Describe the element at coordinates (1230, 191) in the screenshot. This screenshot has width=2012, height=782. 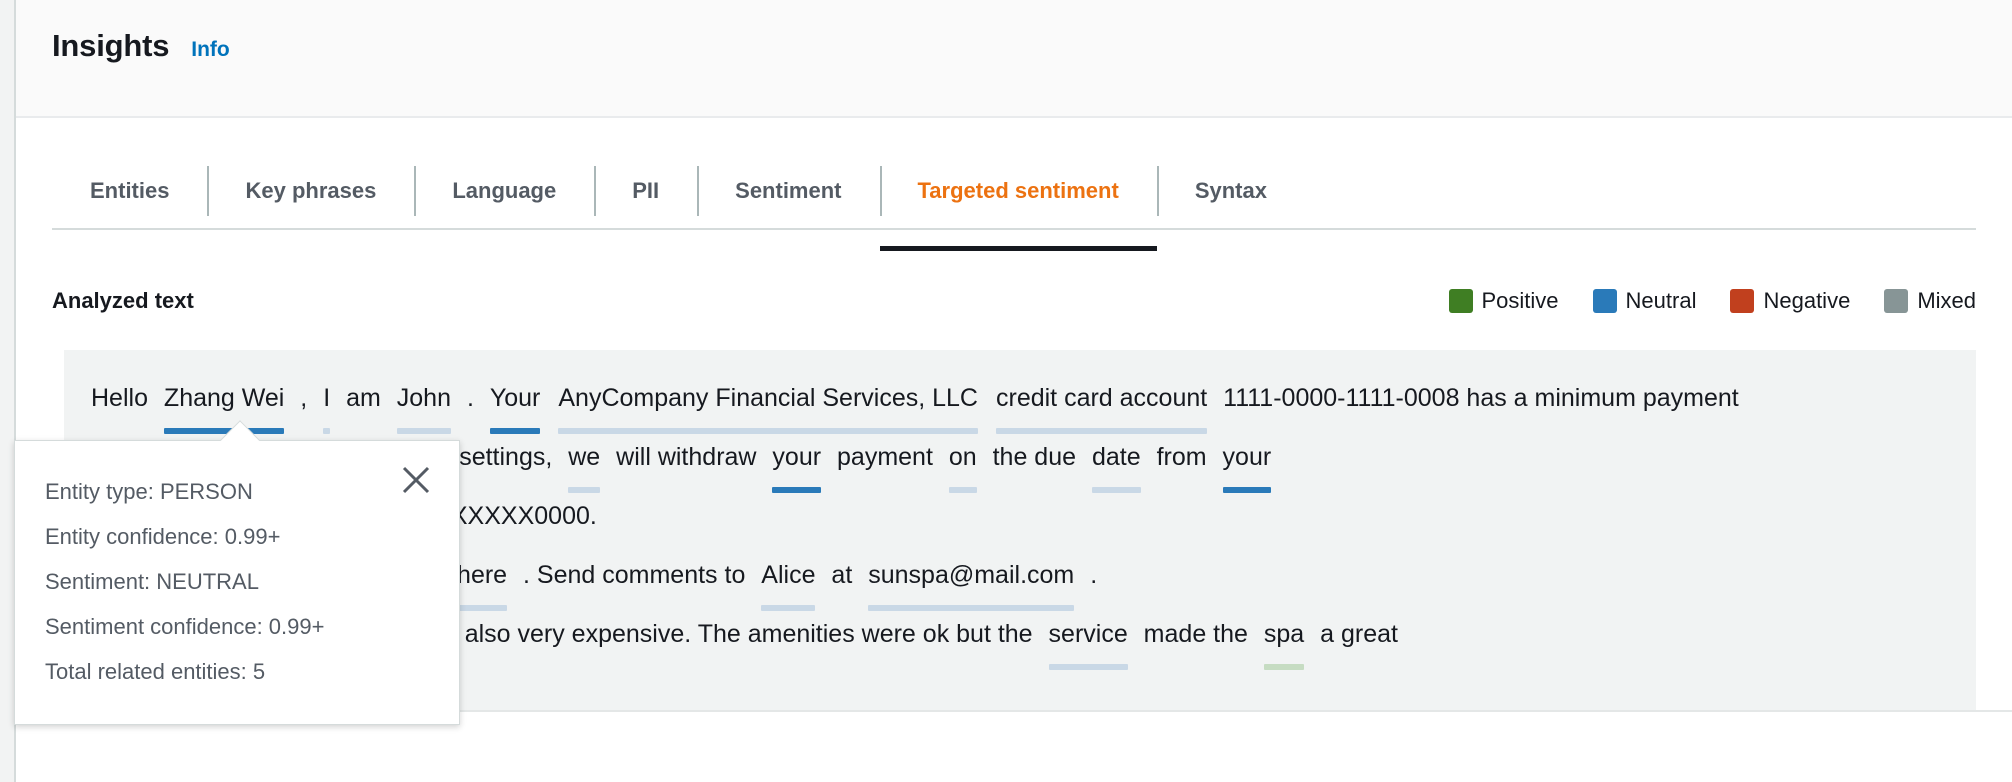
I see `tab-syntax: Syntax` at that location.